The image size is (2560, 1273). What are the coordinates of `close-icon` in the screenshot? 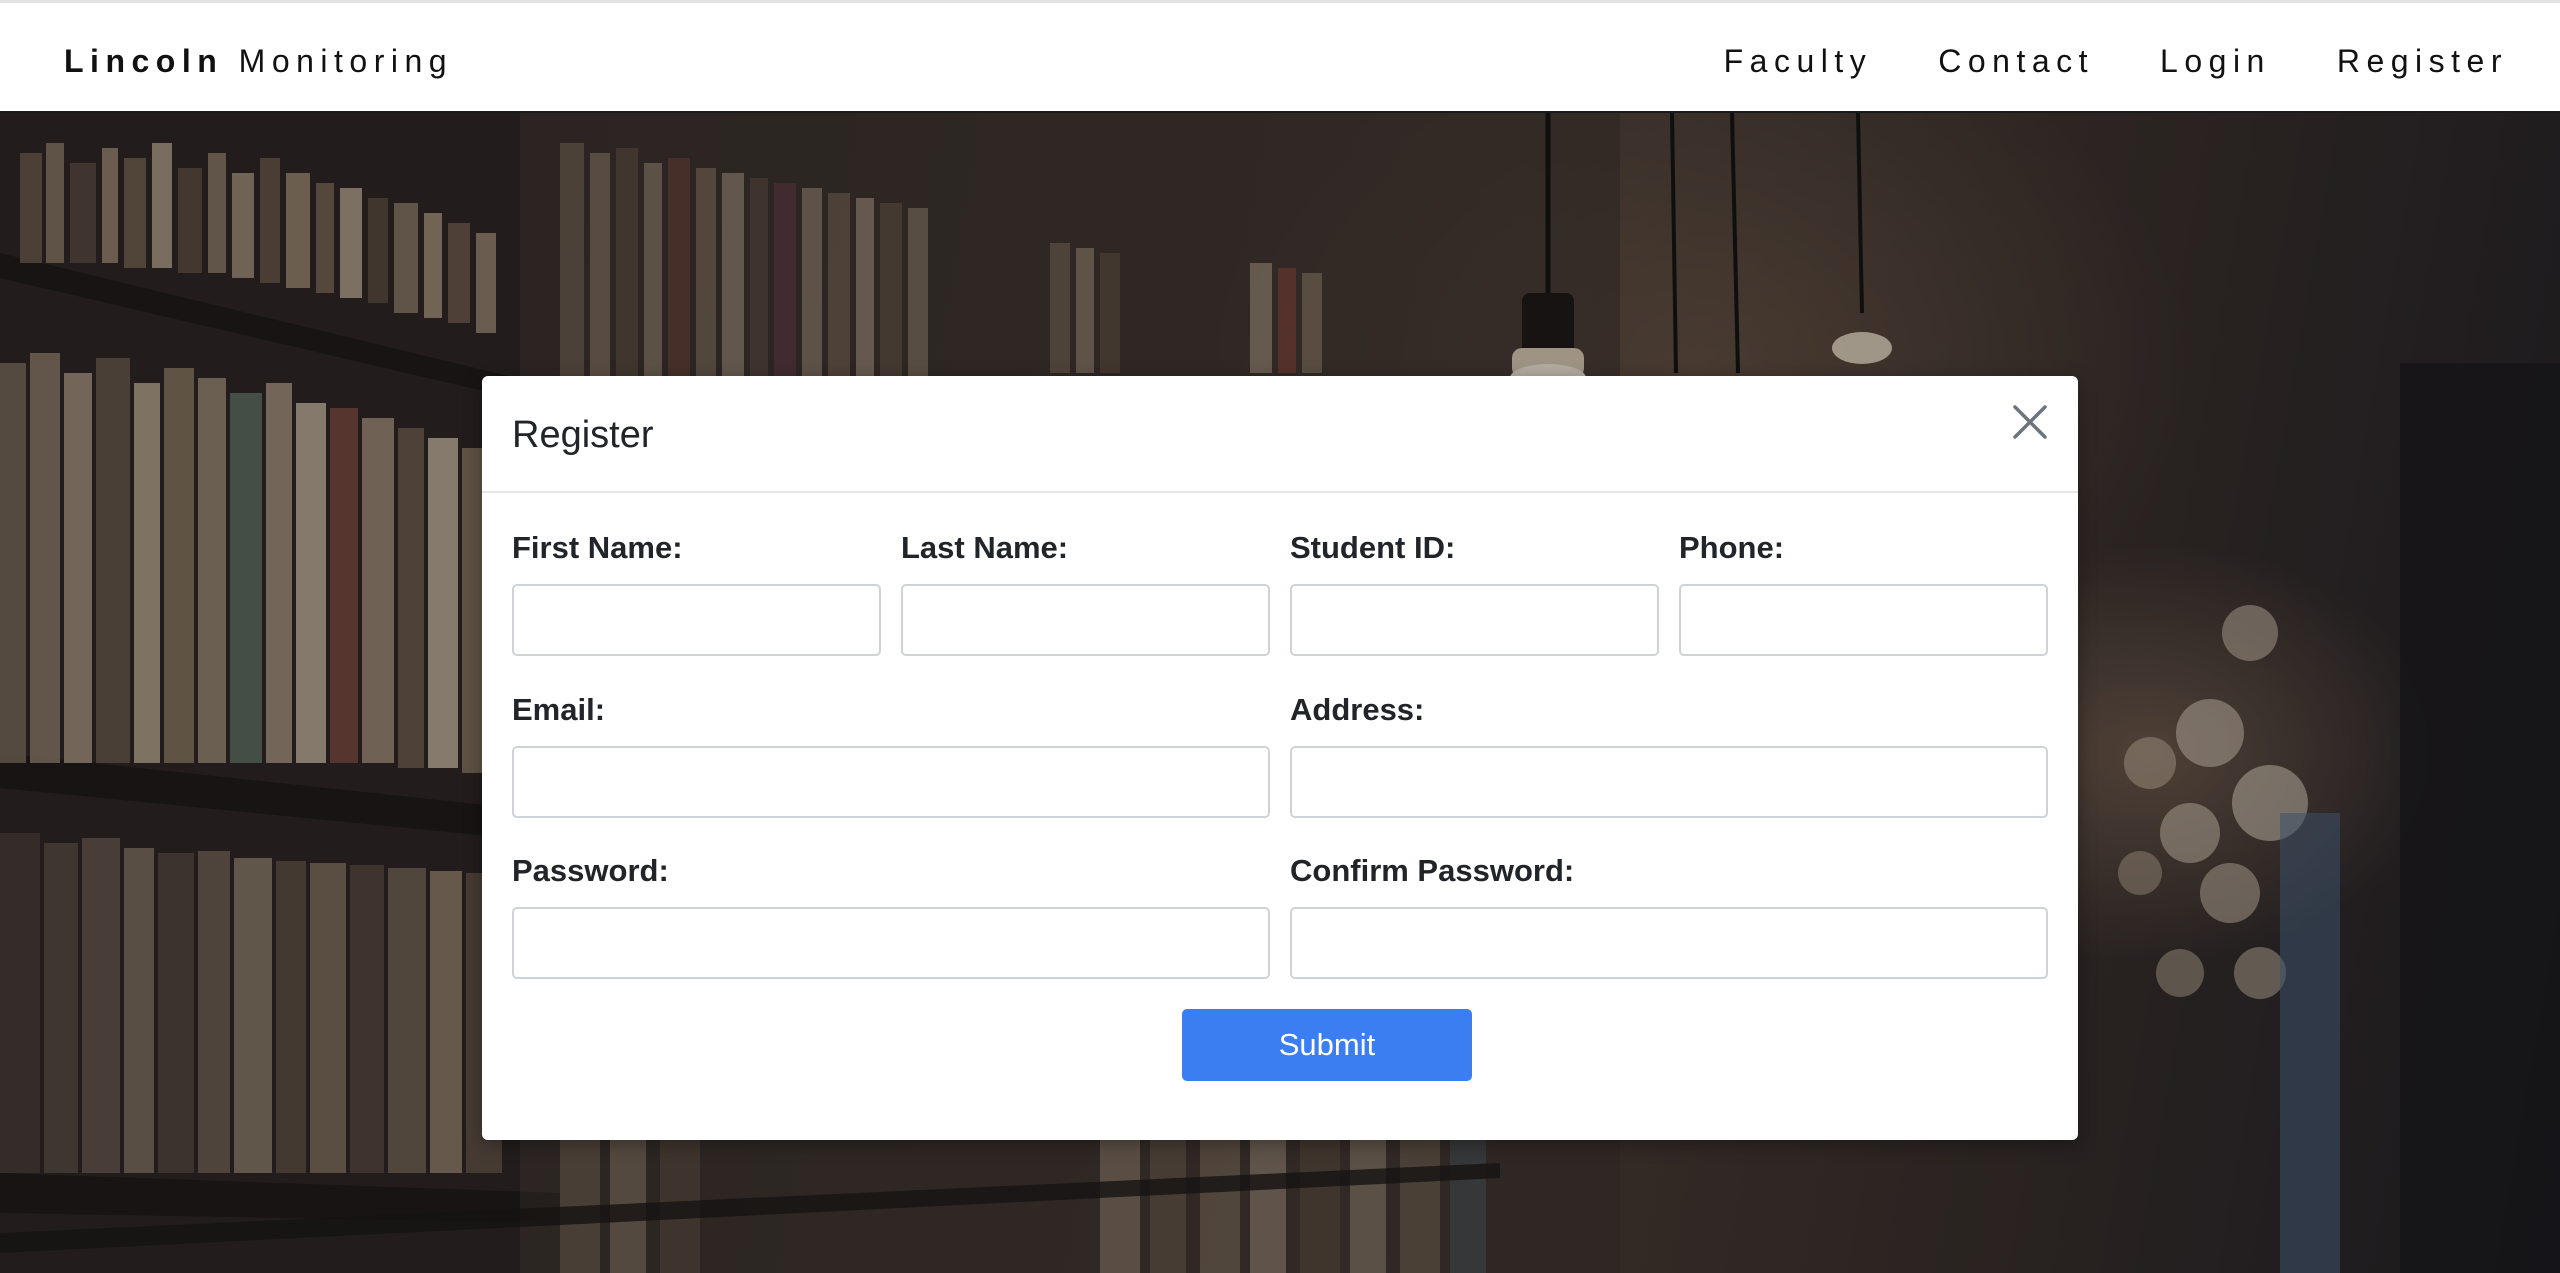 It's located at (2030, 422).